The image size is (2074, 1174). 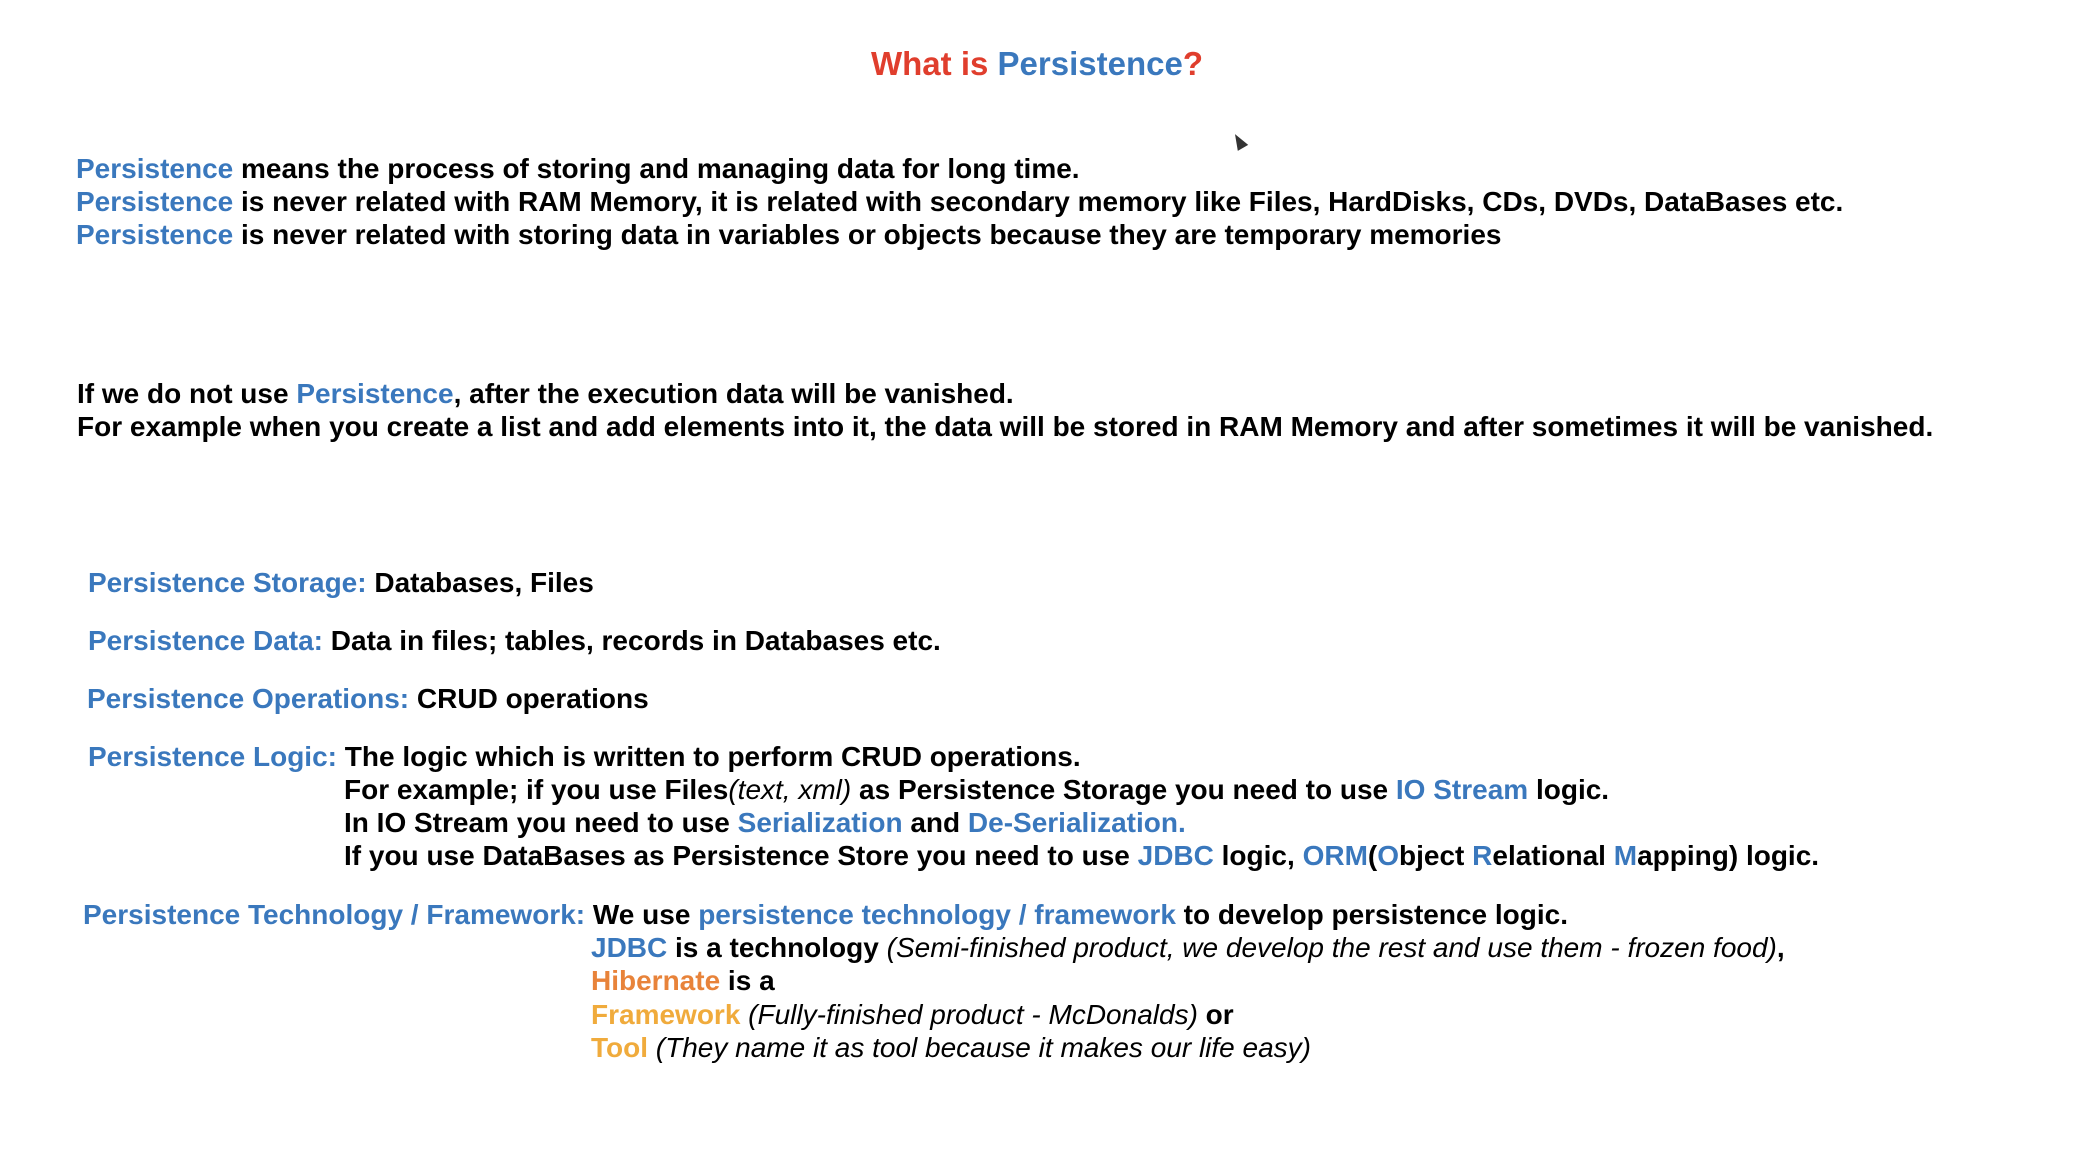 I want to click on operations-value: CRUD operations, so click(x=529, y=698).